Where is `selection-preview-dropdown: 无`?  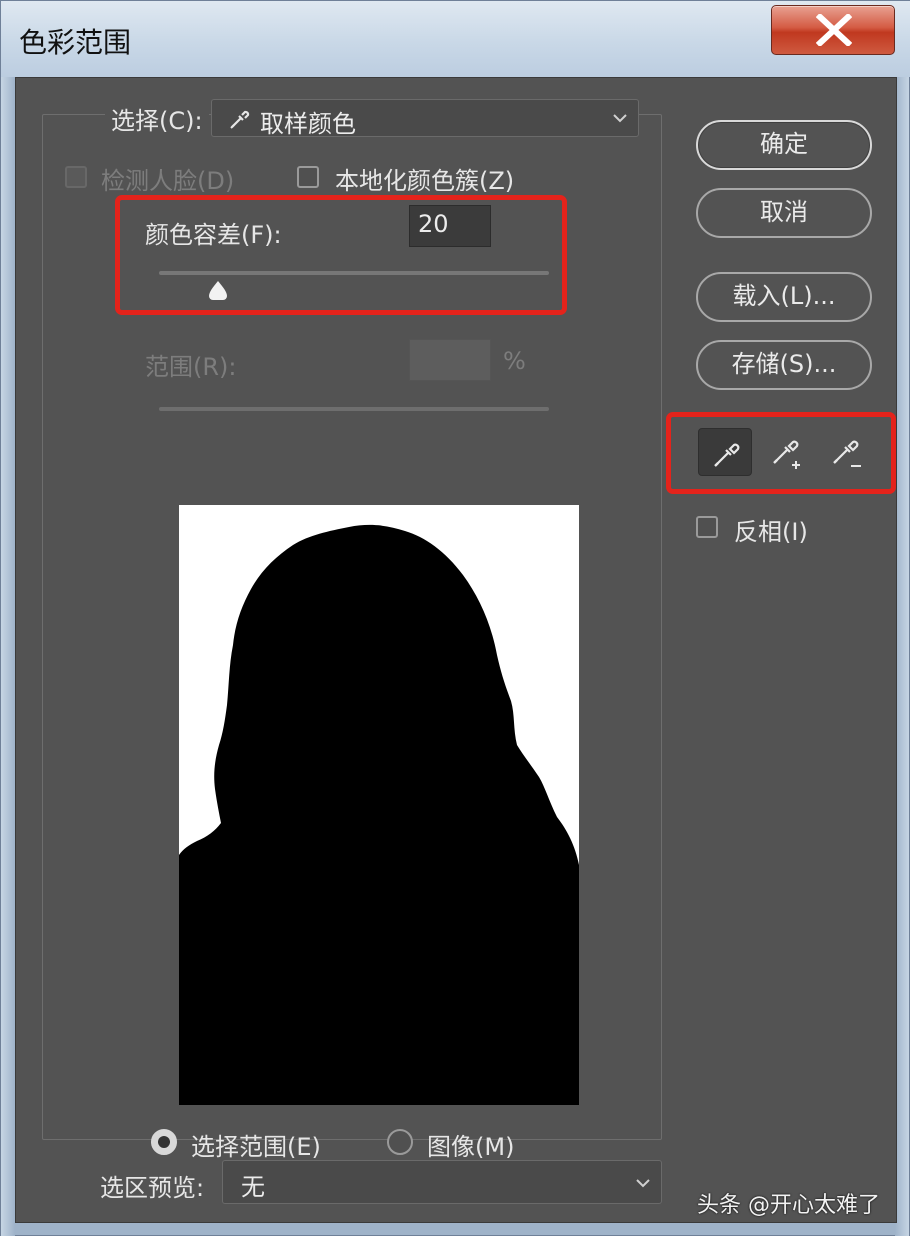 selection-preview-dropdown: 无 is located at coordinates (442, 1182).